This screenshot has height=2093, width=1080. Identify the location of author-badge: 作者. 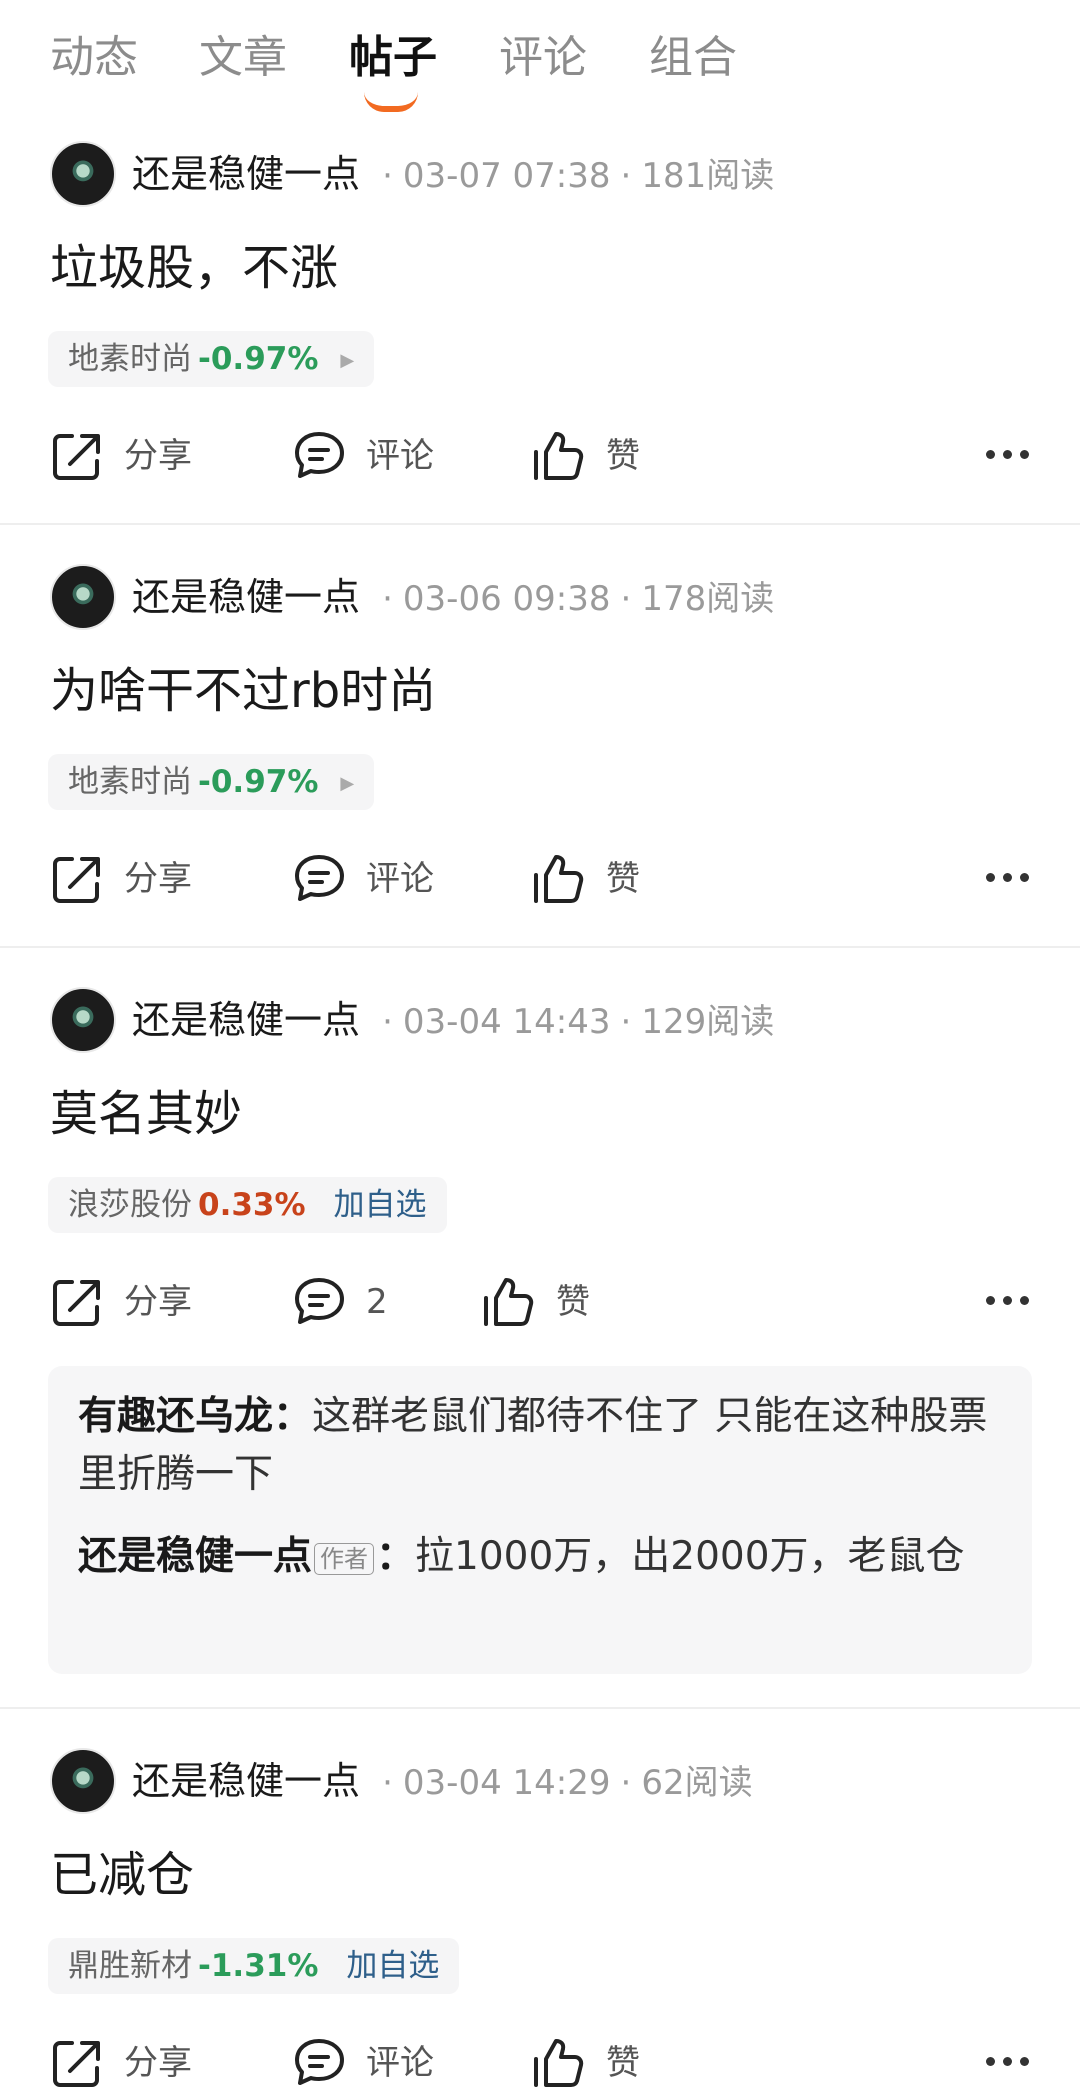
(344, 1558).